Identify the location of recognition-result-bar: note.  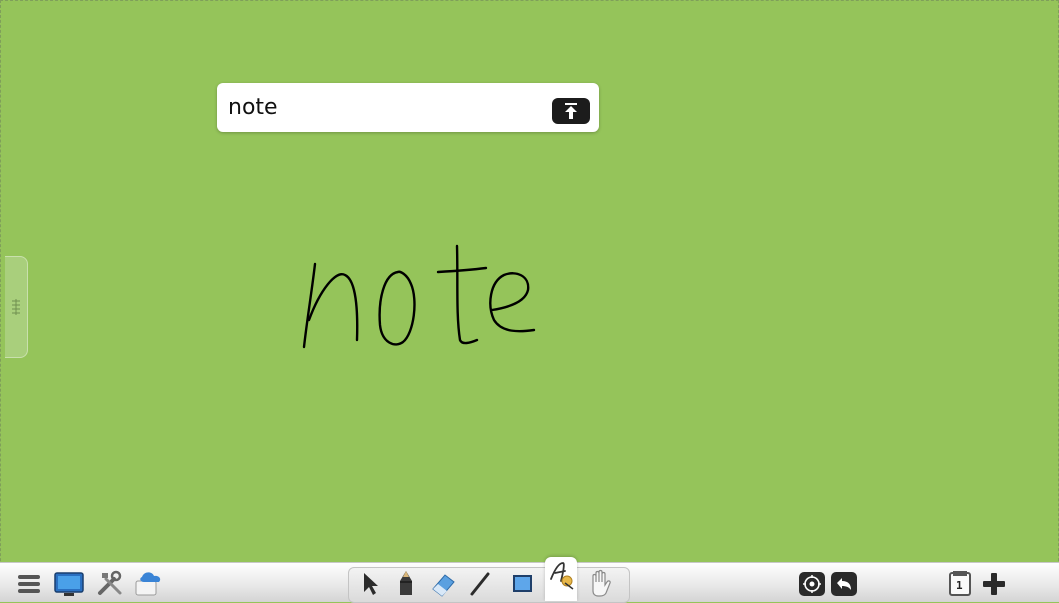
(408, 107).